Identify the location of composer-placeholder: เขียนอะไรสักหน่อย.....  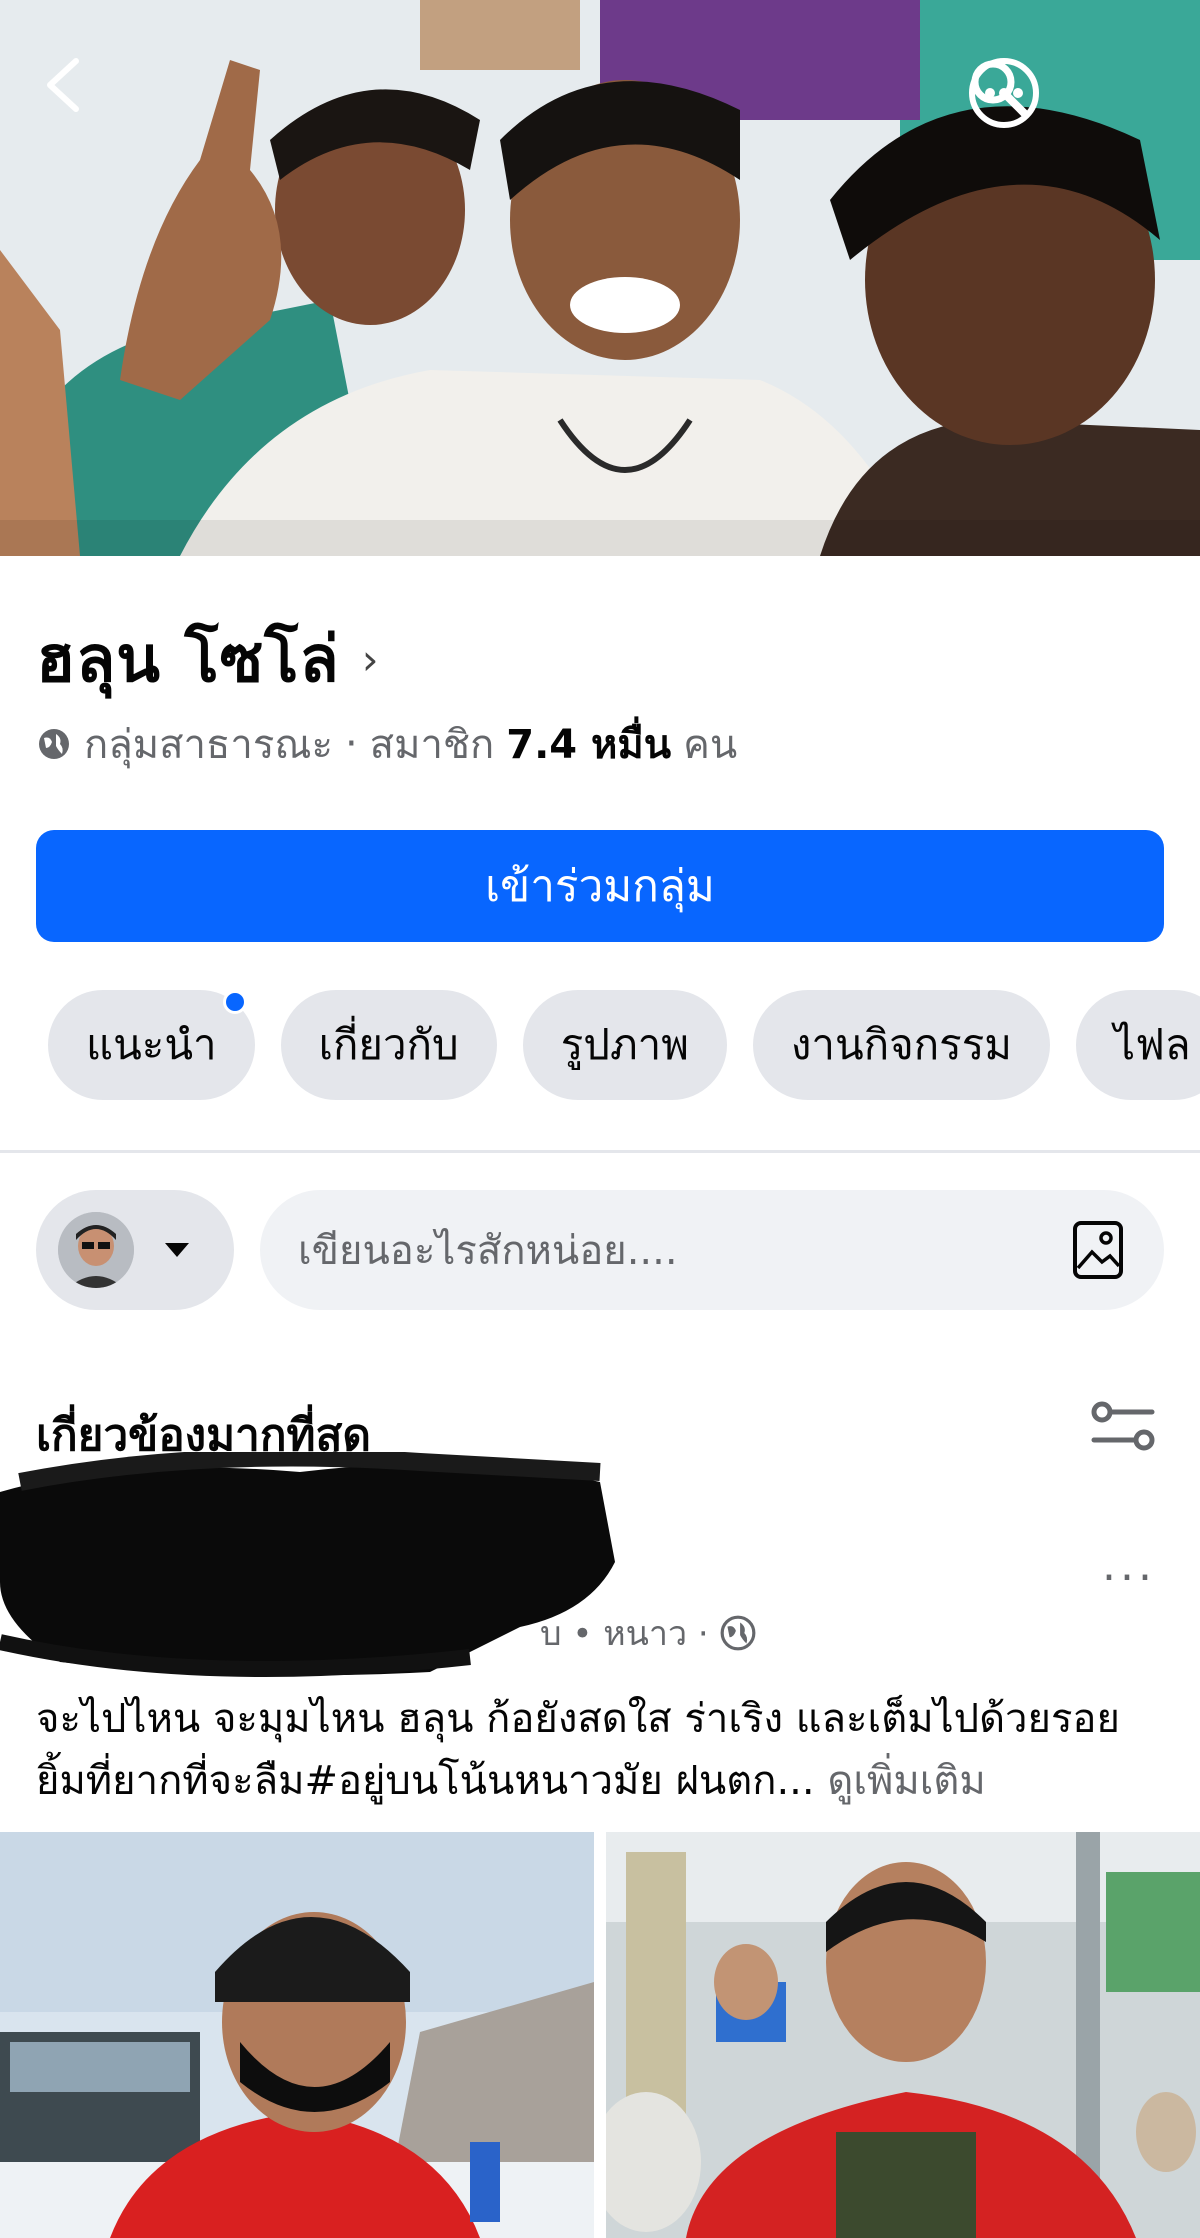
(488, 1251).